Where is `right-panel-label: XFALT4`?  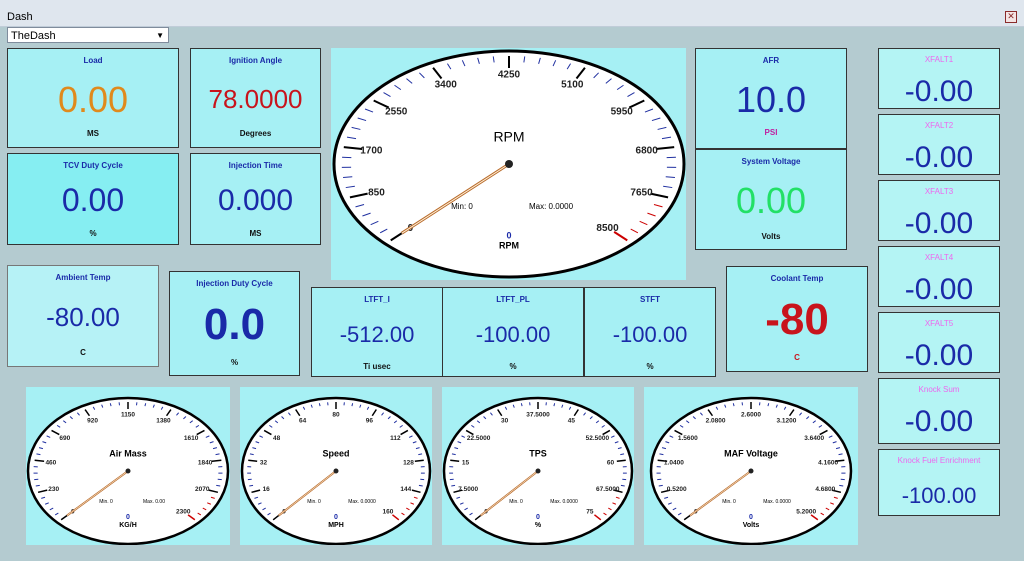 right-panel-label: XFALT4 is located at coordinates (939, 257).